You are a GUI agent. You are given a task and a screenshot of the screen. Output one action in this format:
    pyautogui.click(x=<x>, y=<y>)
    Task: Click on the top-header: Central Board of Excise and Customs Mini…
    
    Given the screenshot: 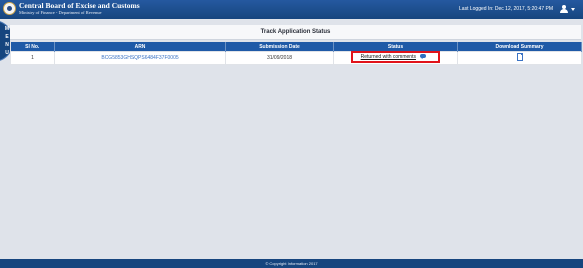 What is the action you would take?
    pyautogui.click(x=291, y=9)
    